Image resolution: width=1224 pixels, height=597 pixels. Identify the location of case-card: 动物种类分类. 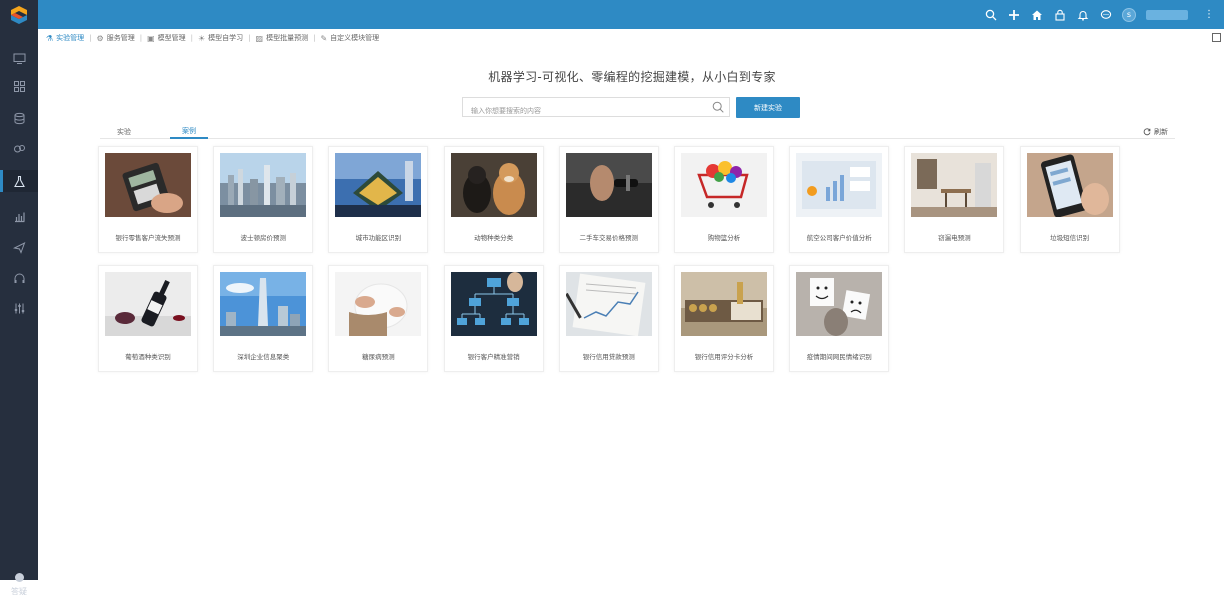
(493, 199).